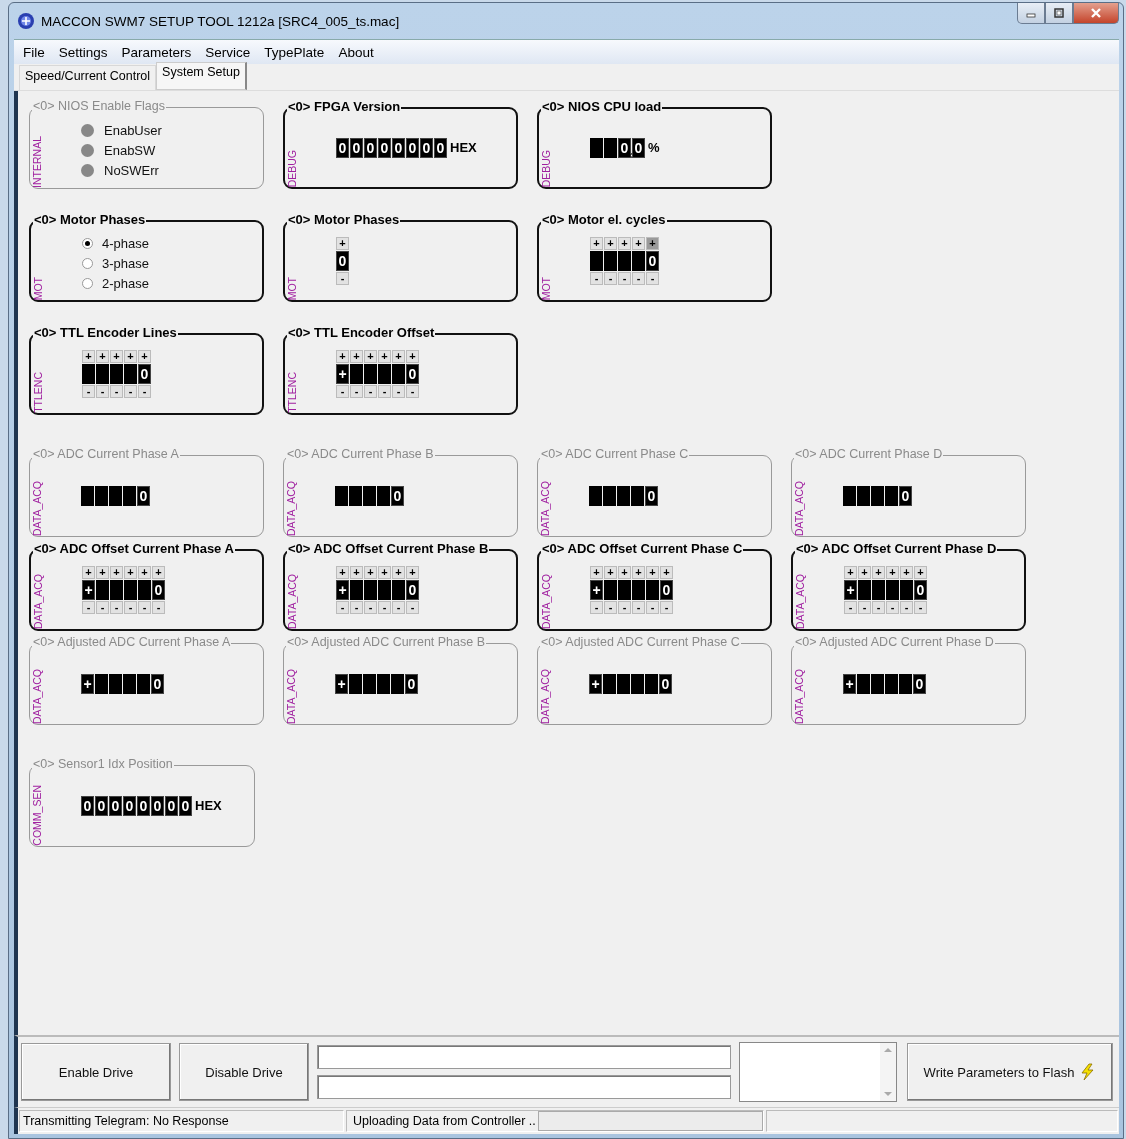 The height and width of the screenshot is (1139, 1126). What do you see at coordinates (83, 52) in the screenshot?
I see `menu-item: Settings` at bounding box center [83, 52].